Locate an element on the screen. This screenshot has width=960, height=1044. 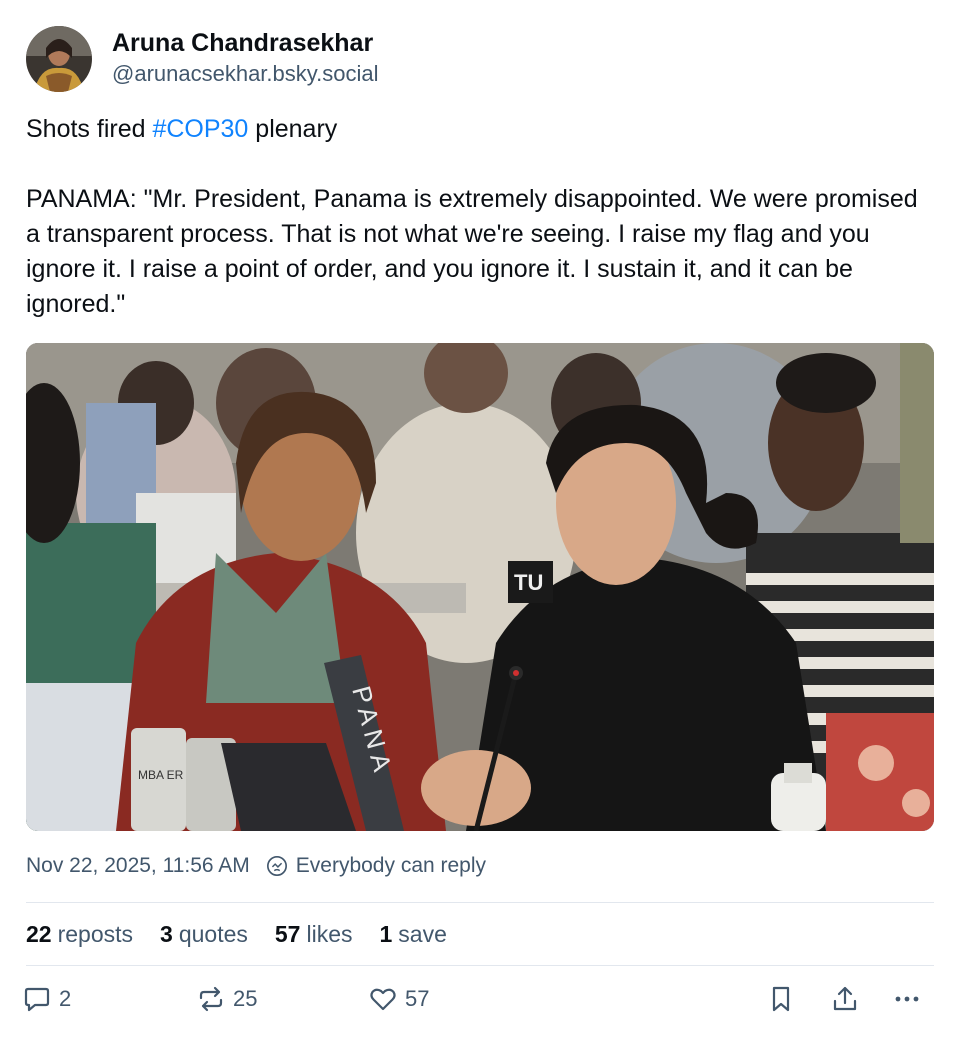
can-label: MBA ER is located at coordinates (161, 775).